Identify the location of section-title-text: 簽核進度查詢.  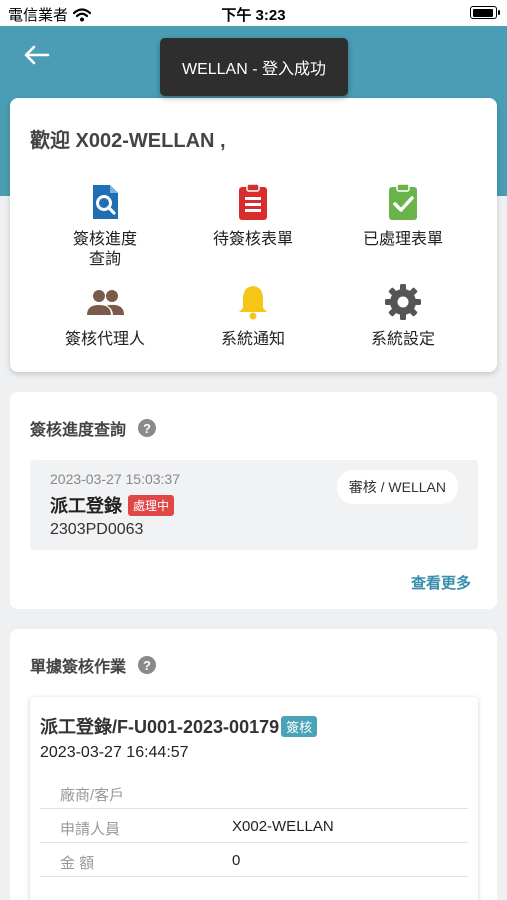
(78, 430).